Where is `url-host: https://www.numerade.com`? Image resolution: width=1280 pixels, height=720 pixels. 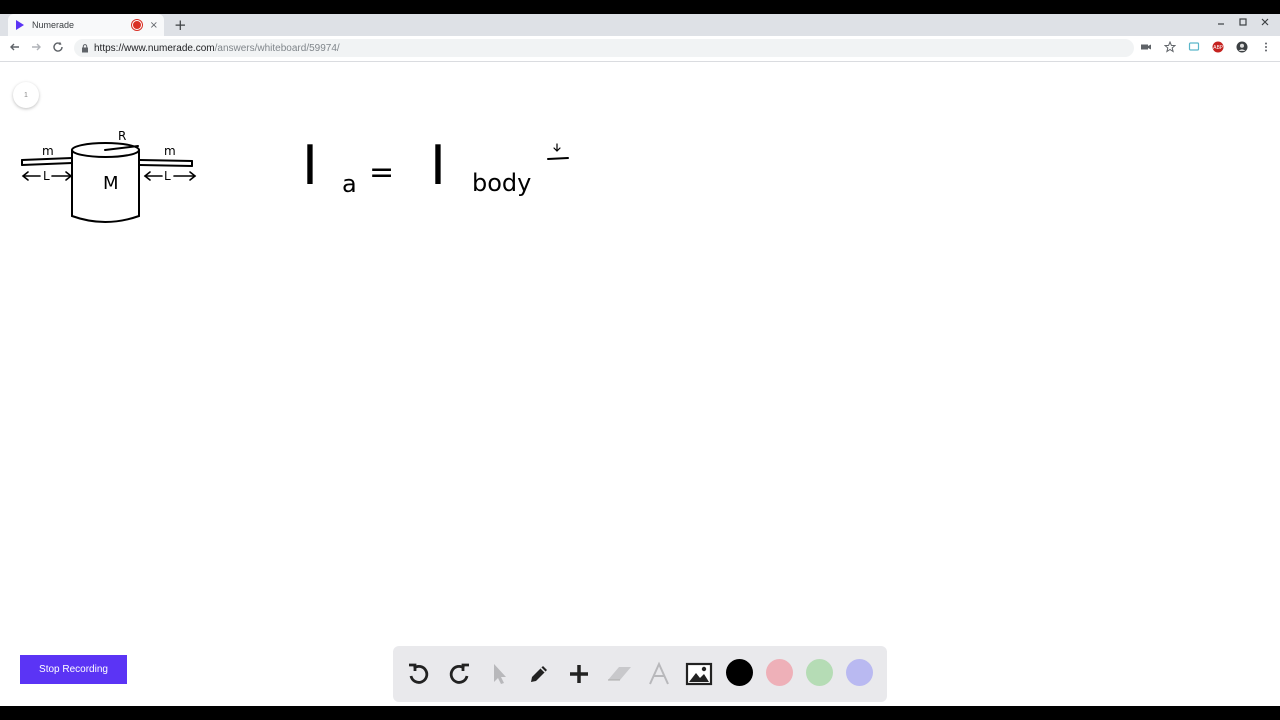 url-host: https://www.numerade.com is located at coordinates (154, 48).